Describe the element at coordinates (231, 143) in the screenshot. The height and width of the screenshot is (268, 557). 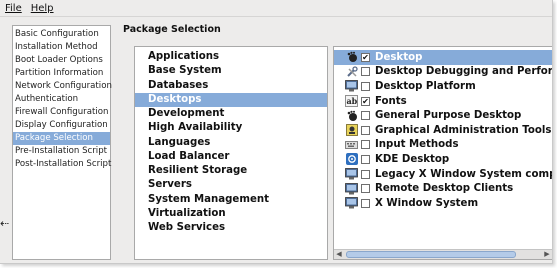
I see `package-group-item: Languages` at that location.